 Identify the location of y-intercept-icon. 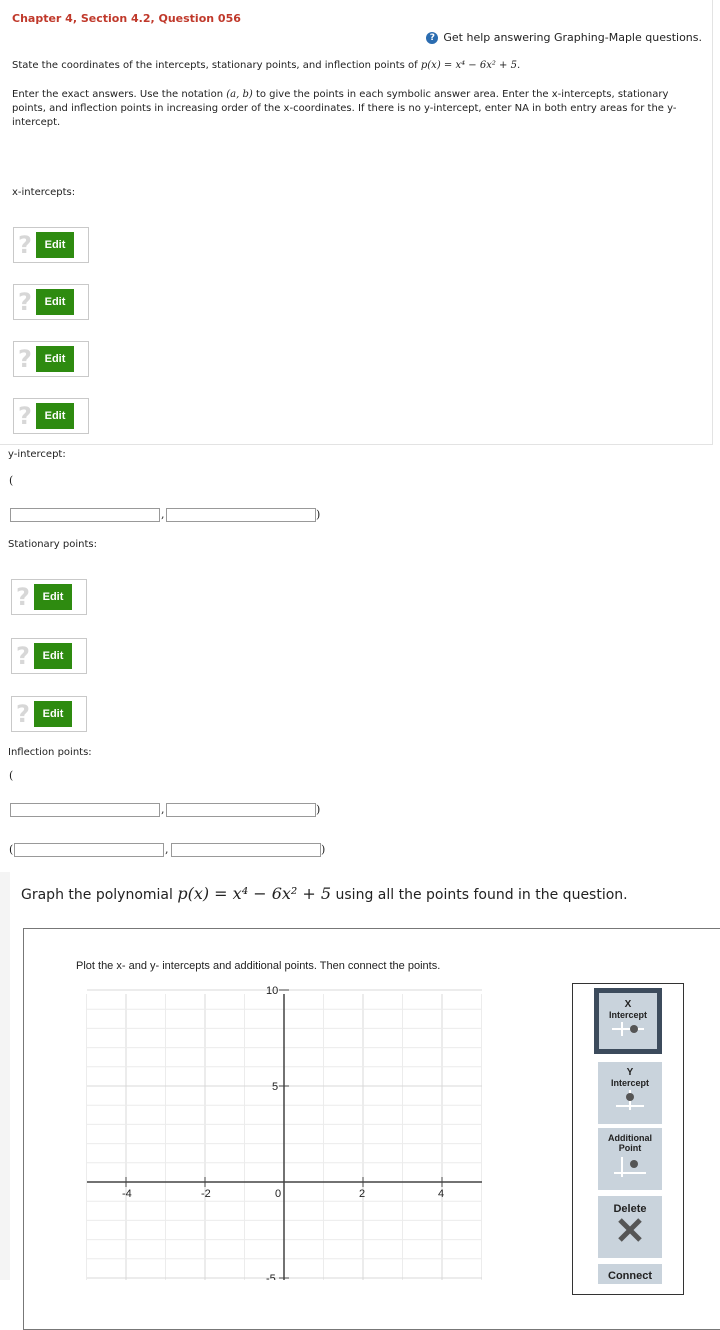
(630, 1100).